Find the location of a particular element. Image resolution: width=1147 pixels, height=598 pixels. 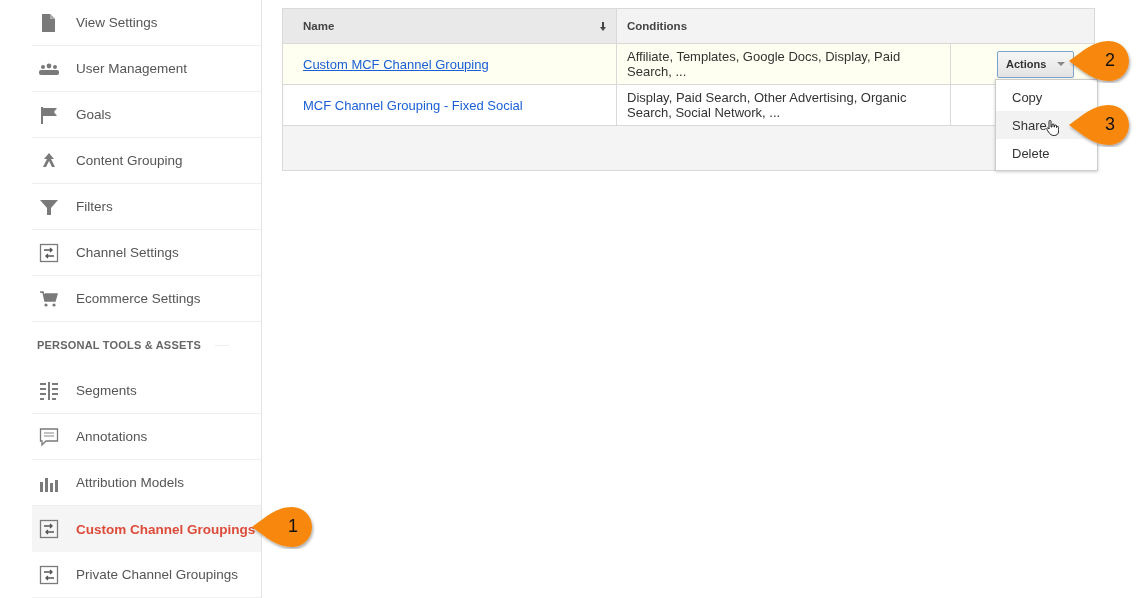

column-header: Conditions is located at coordinates (657, 26).